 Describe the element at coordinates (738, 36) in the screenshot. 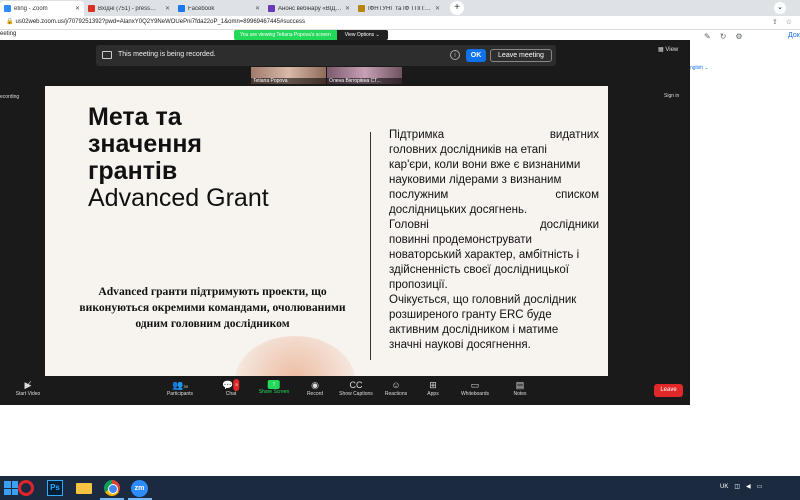

I see `settings-icon: ⚙` at that location.